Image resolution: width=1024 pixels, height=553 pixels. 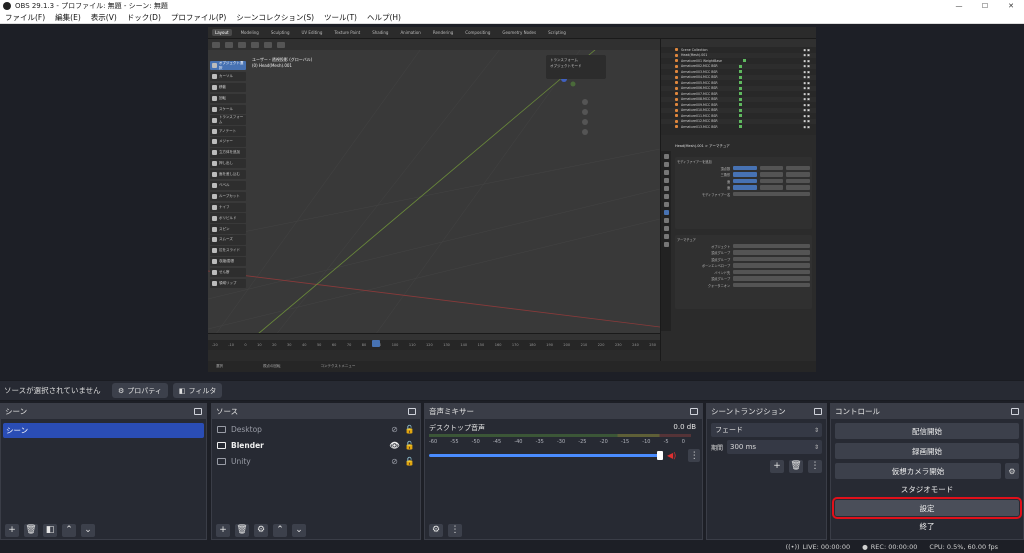 What do you see at coordinates (585, 117) in the screenshot?
I see `viewport-nav-buttons` at bounding box center [585, 117].